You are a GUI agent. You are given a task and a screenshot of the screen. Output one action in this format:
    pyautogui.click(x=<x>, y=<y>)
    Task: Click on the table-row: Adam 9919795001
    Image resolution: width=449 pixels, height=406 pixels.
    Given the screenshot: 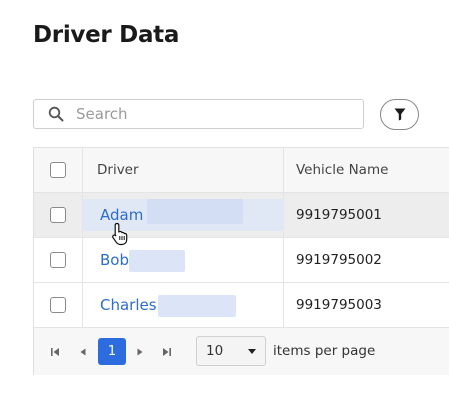 What is the action you would take?
    pyautogui.click(x=241, y=215)
    